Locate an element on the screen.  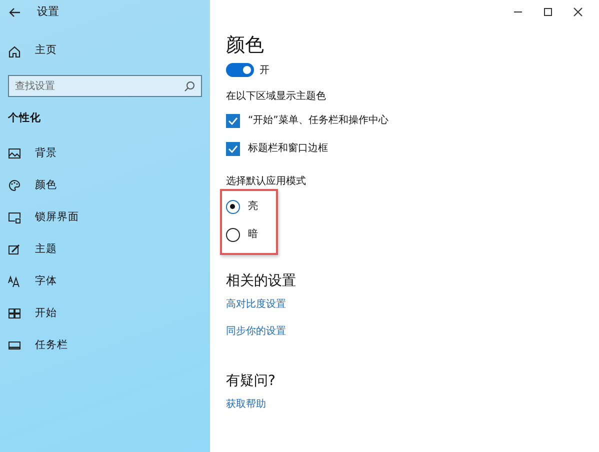
link: 同步你的设置 is located at coordinates (256, 331).